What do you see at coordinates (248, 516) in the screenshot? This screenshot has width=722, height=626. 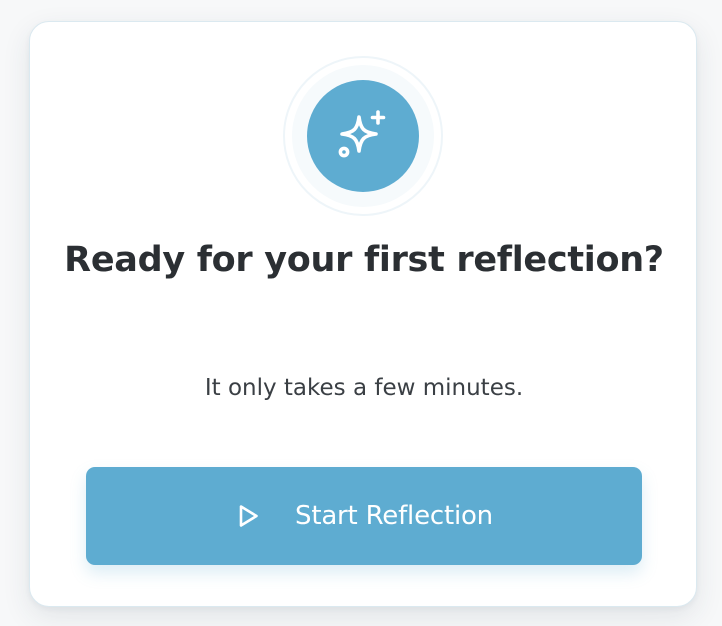 I see `play-icon` at bounding box center [248, 516].